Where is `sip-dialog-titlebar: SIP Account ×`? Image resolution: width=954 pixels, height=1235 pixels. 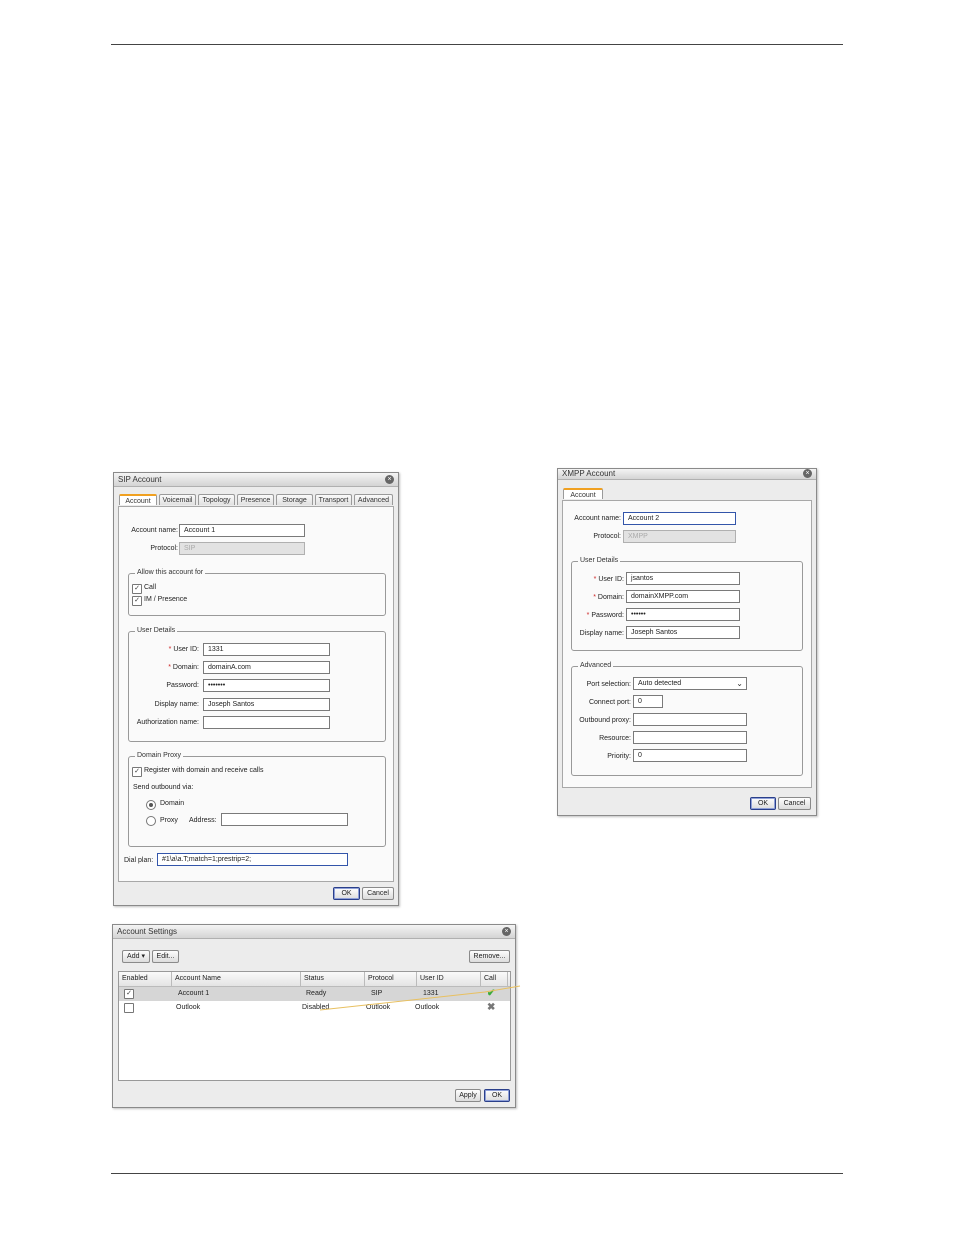 sip-dialog-titlebar: SIP Account × is located at coordinates (256, 480).